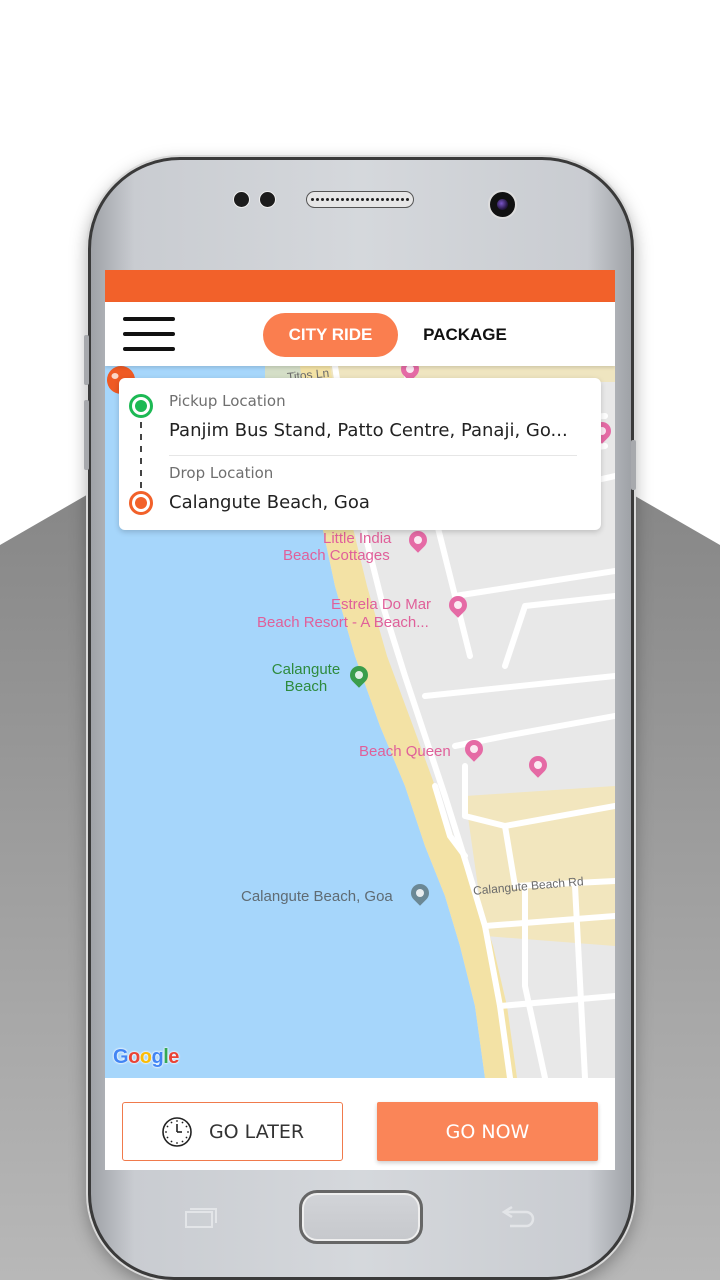 This screenshot has width=720, height=1280. What do you see at coordinates (357, 538) in the screenshot?
I see `map-label-little-india: Little India` at bounding box center [357, 538].